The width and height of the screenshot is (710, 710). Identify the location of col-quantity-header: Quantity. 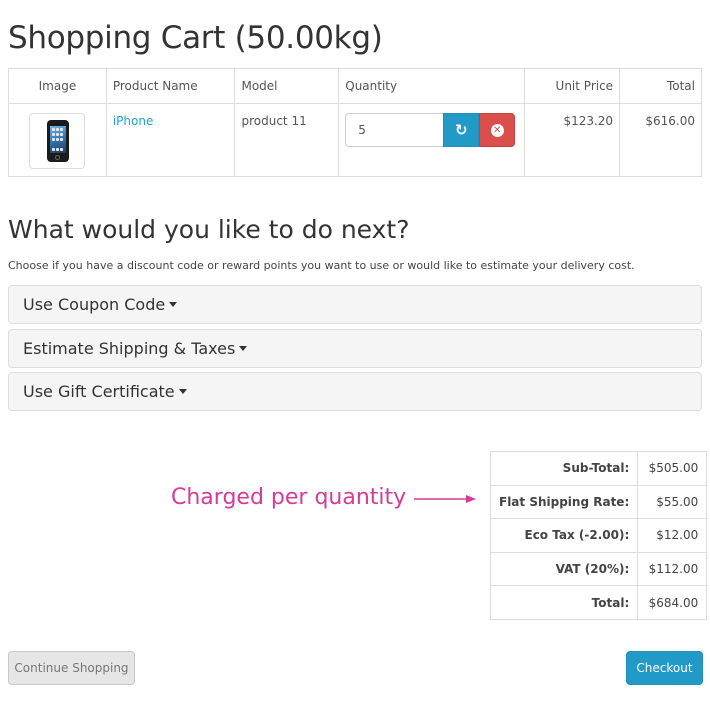
(432, 86).